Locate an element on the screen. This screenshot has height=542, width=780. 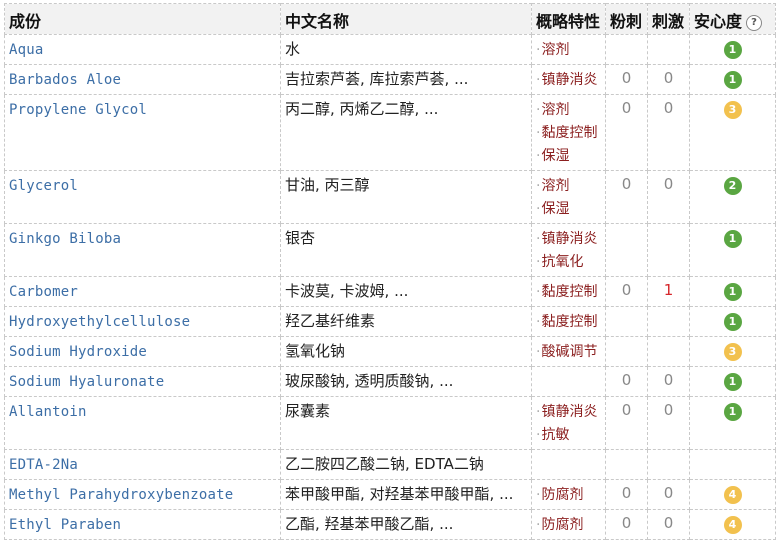
ingredient-cell: Barbados Aloe is located at coordinates (142, 79).